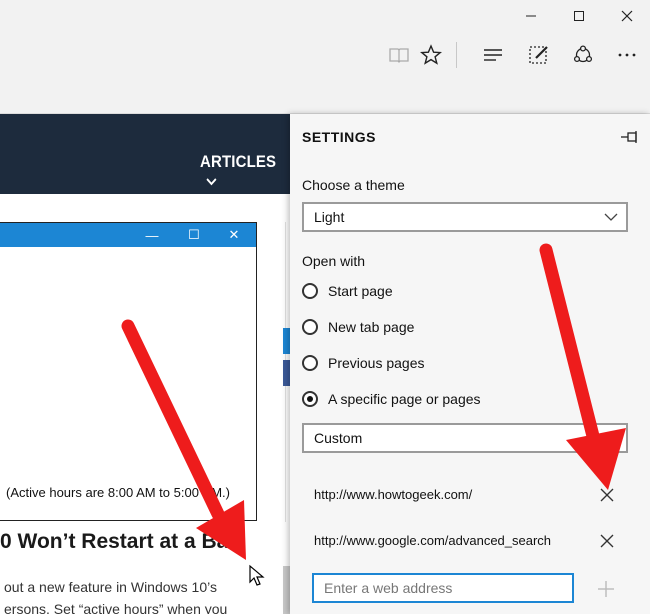 This screenshot has height=614, width=650. What do you see at coordinates (194, 234) in the screenshot?
I see `screenshot-maximize-icon: ☐` at bounding box center [194, 234].